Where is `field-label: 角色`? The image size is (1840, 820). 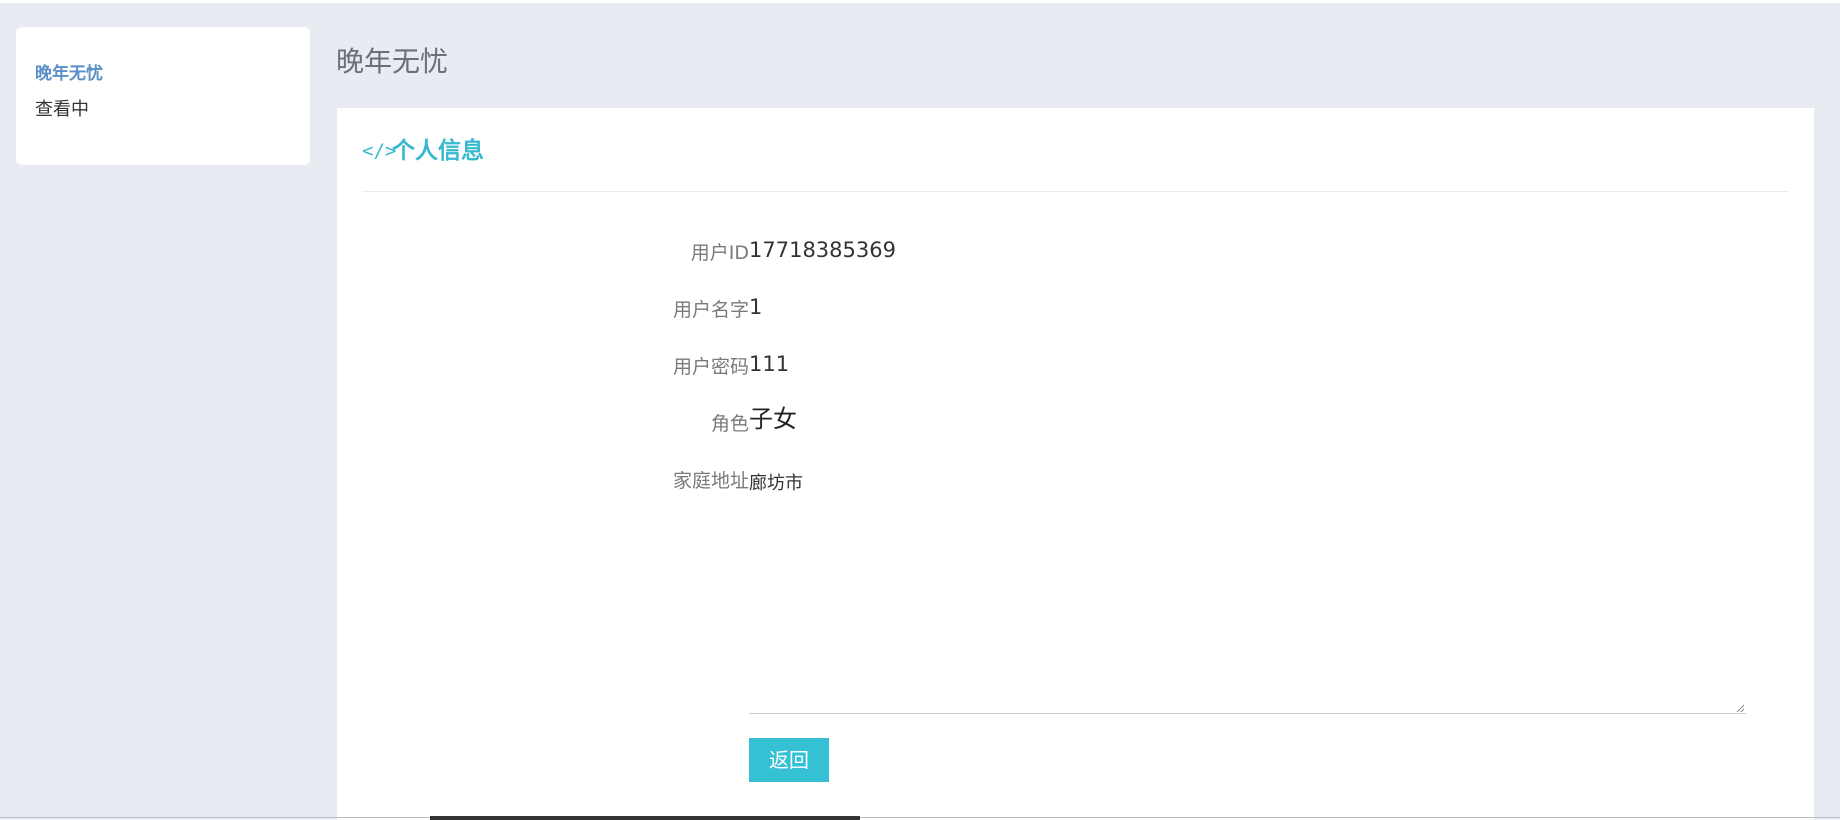 field-label: 角色 is located at coordinates (729, 424).